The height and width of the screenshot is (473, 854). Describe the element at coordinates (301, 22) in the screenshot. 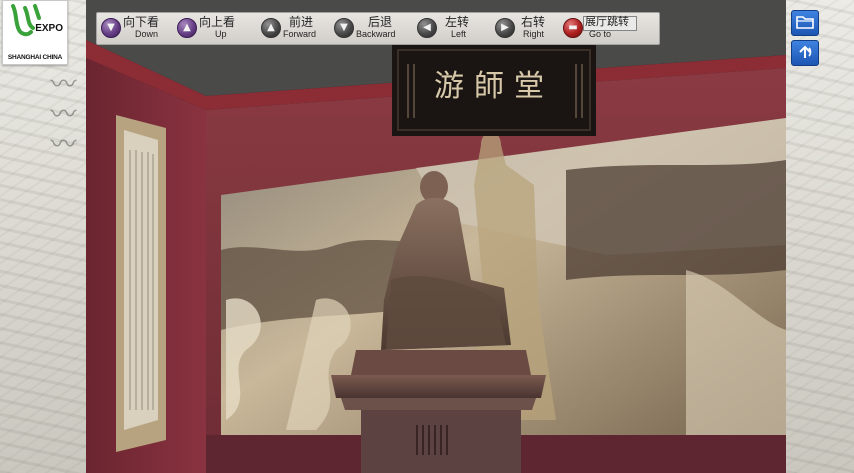

I see `forward-label: 前进` at that location.